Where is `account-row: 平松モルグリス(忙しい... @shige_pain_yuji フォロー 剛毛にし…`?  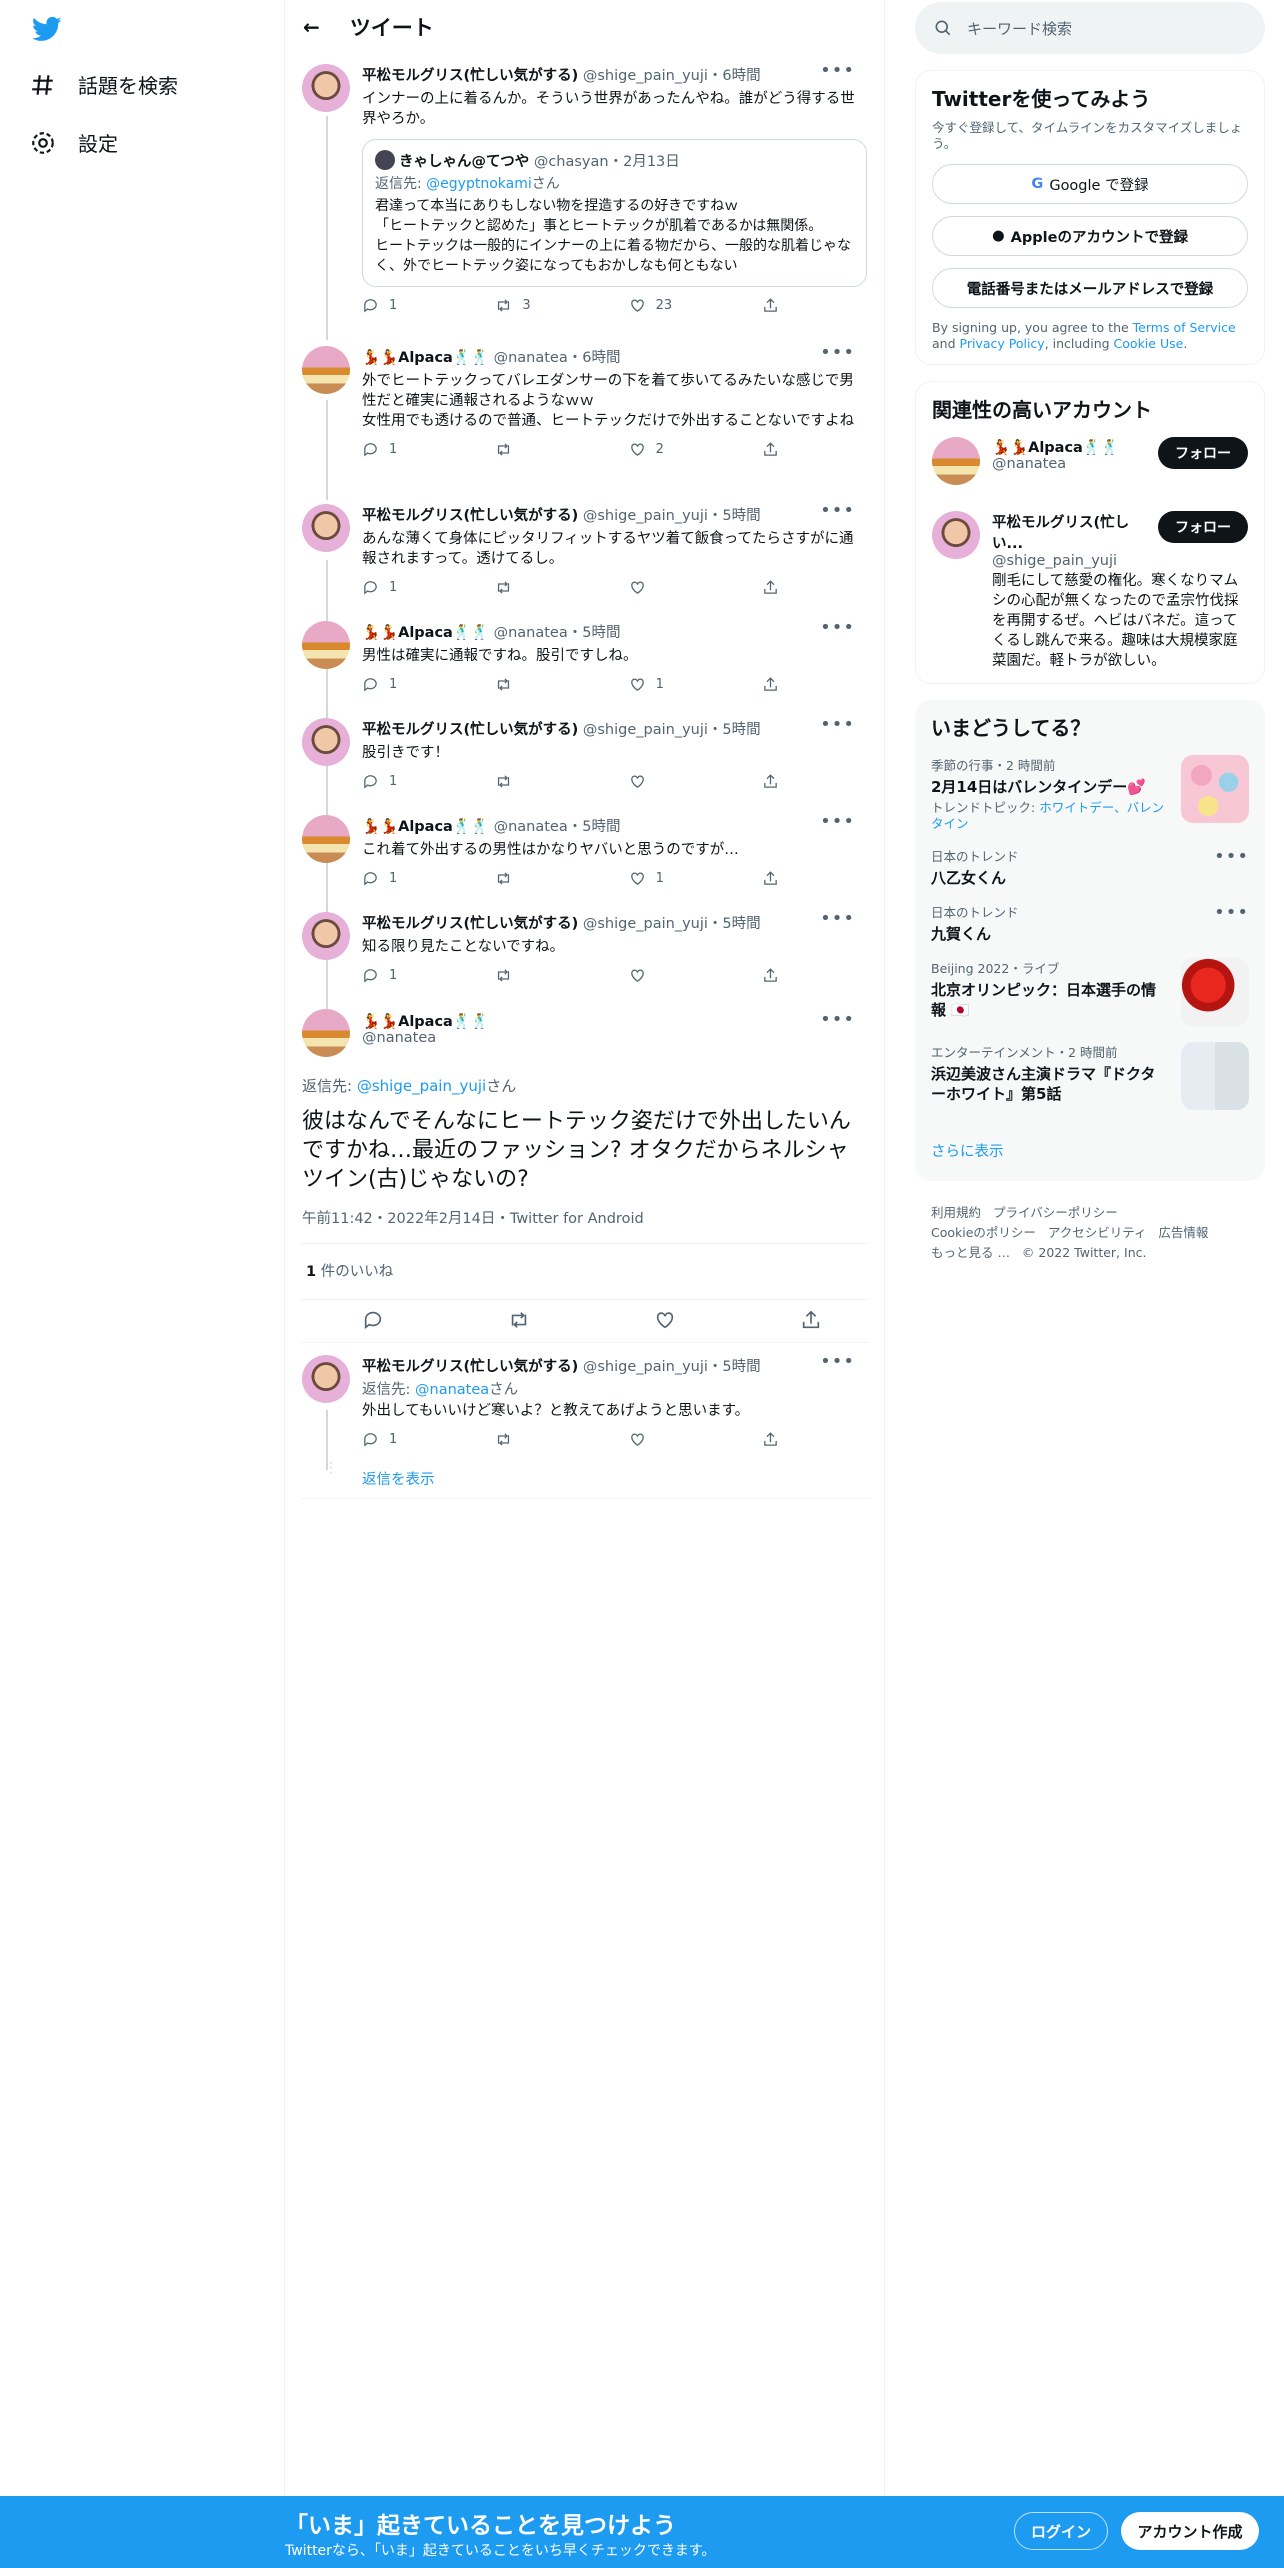
account-row: 平松モルグリス(忙しい... @shige_pain_yuji フォロー 剛毛にし… is located at coordinates (1090, 591).